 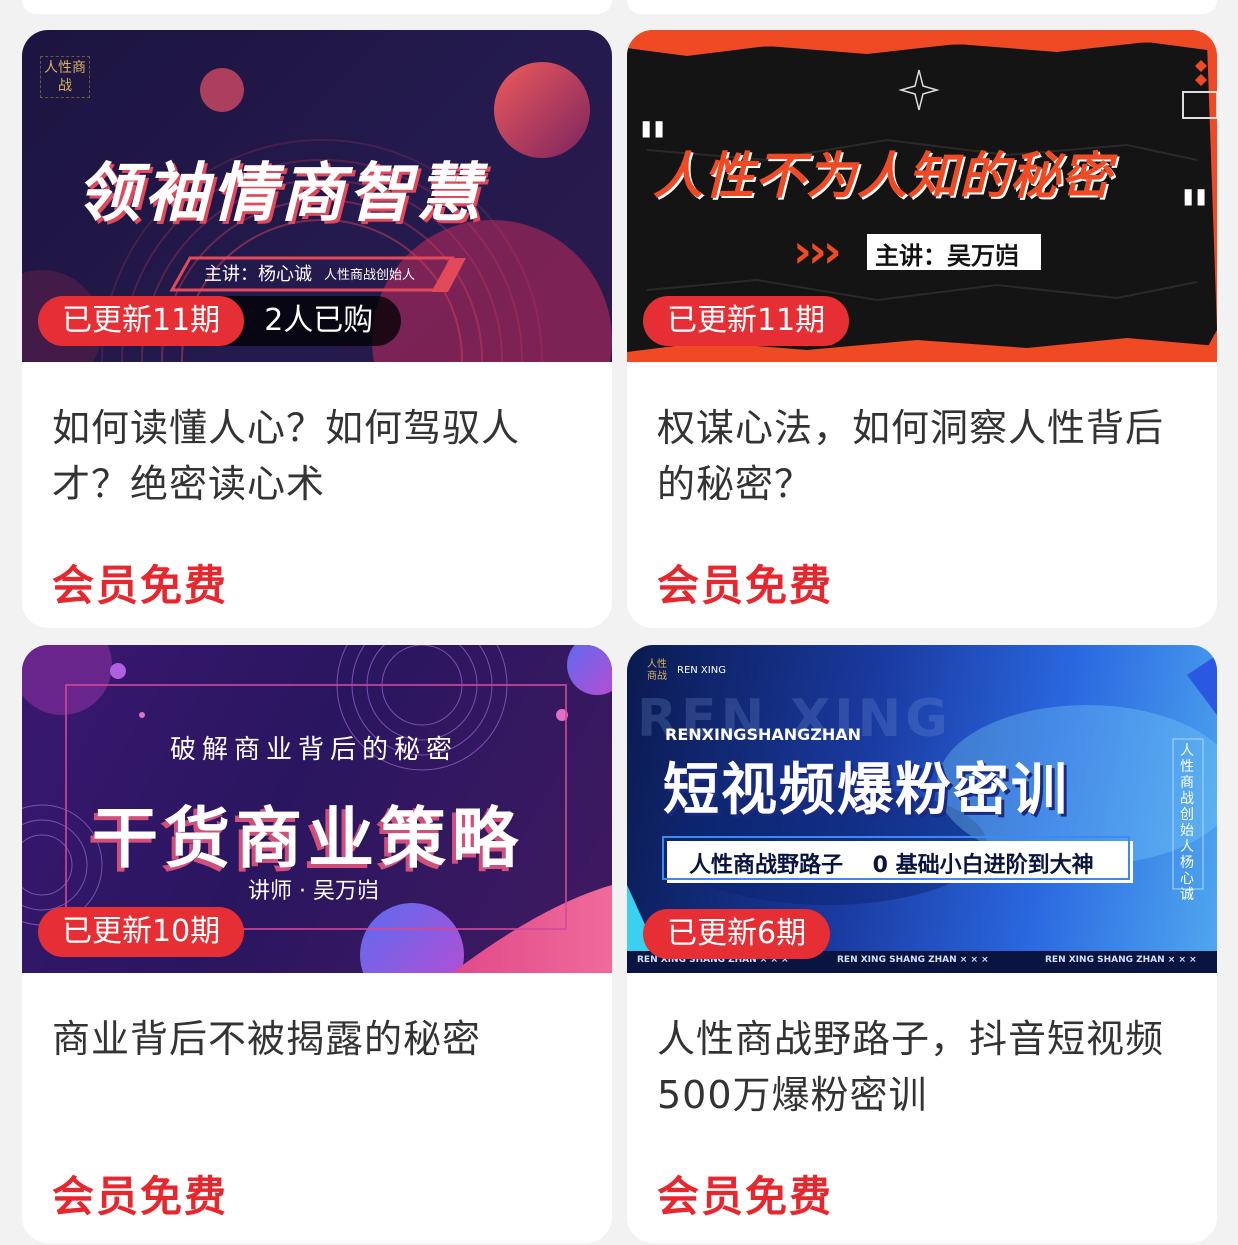 I want to click on banner-host: 讲师 · 吴万岿, so click(x=313, y=891).